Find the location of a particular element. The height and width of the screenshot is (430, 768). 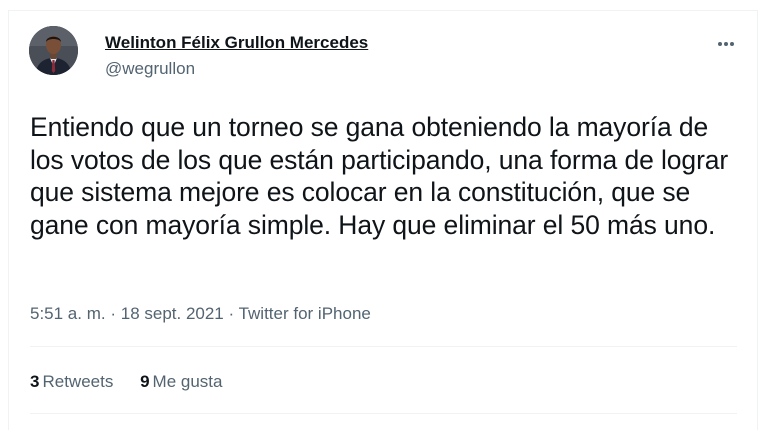

more-options-button is located at coordinates (726, 44).